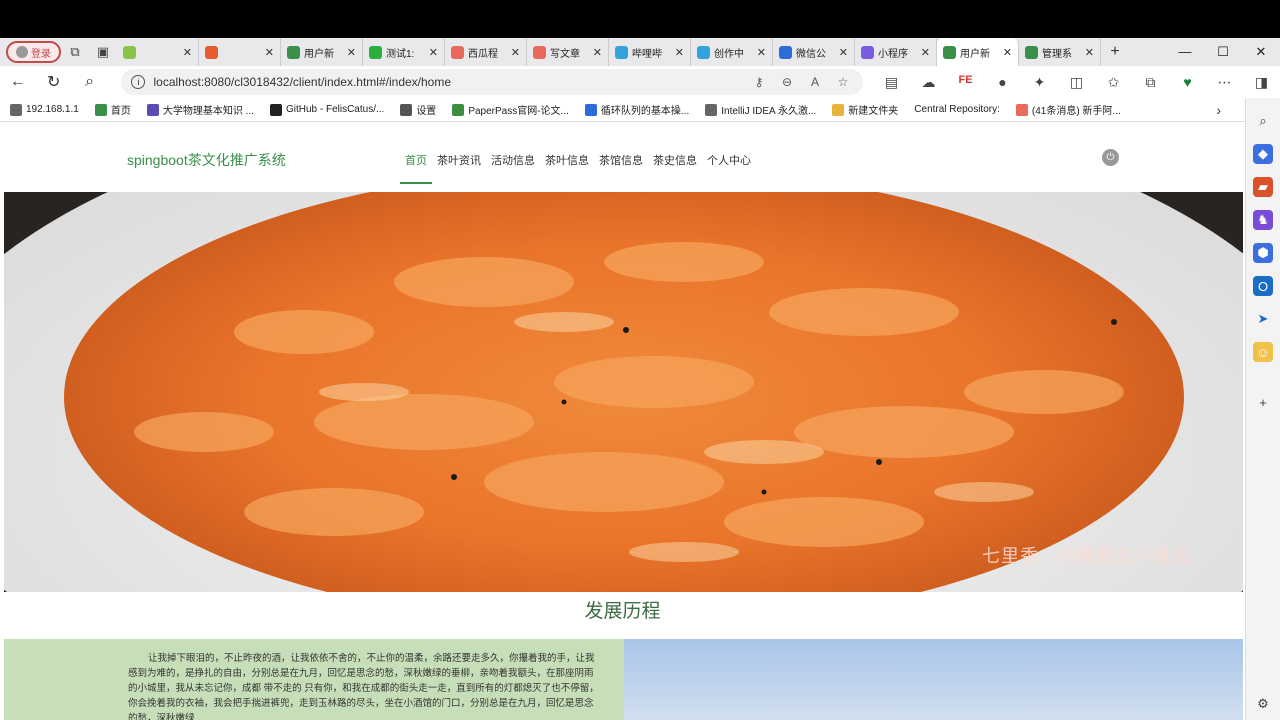 This screenshot has height=720, width=1280. I want to click on link-icon, so click(211, 52).